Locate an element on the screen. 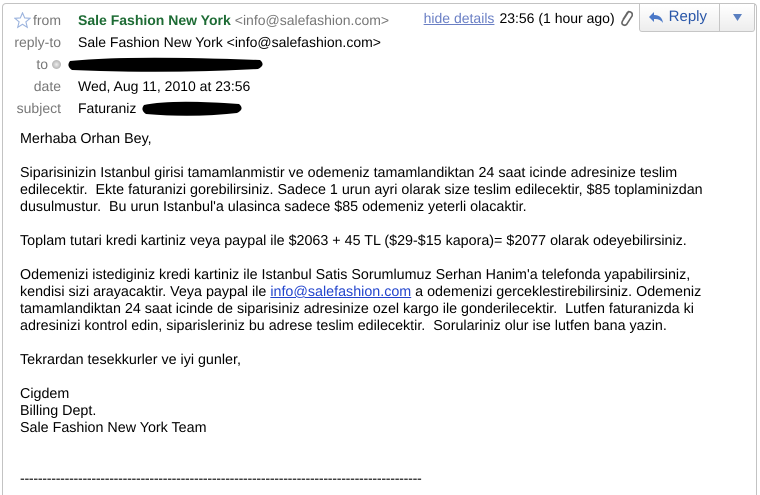  email-link: info@salefashion.com is located at coordinates (341, 292).